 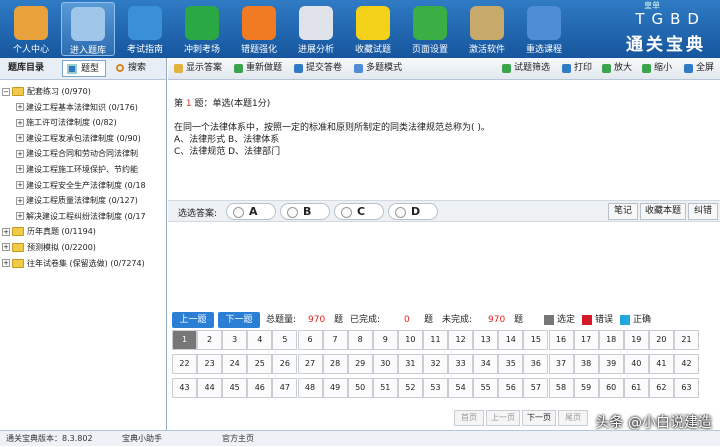 What do you see at coordinates (31, 29) in the screenshot?
I see `toolbar-users-button: 个人中心` at bounding box center [31, 29].